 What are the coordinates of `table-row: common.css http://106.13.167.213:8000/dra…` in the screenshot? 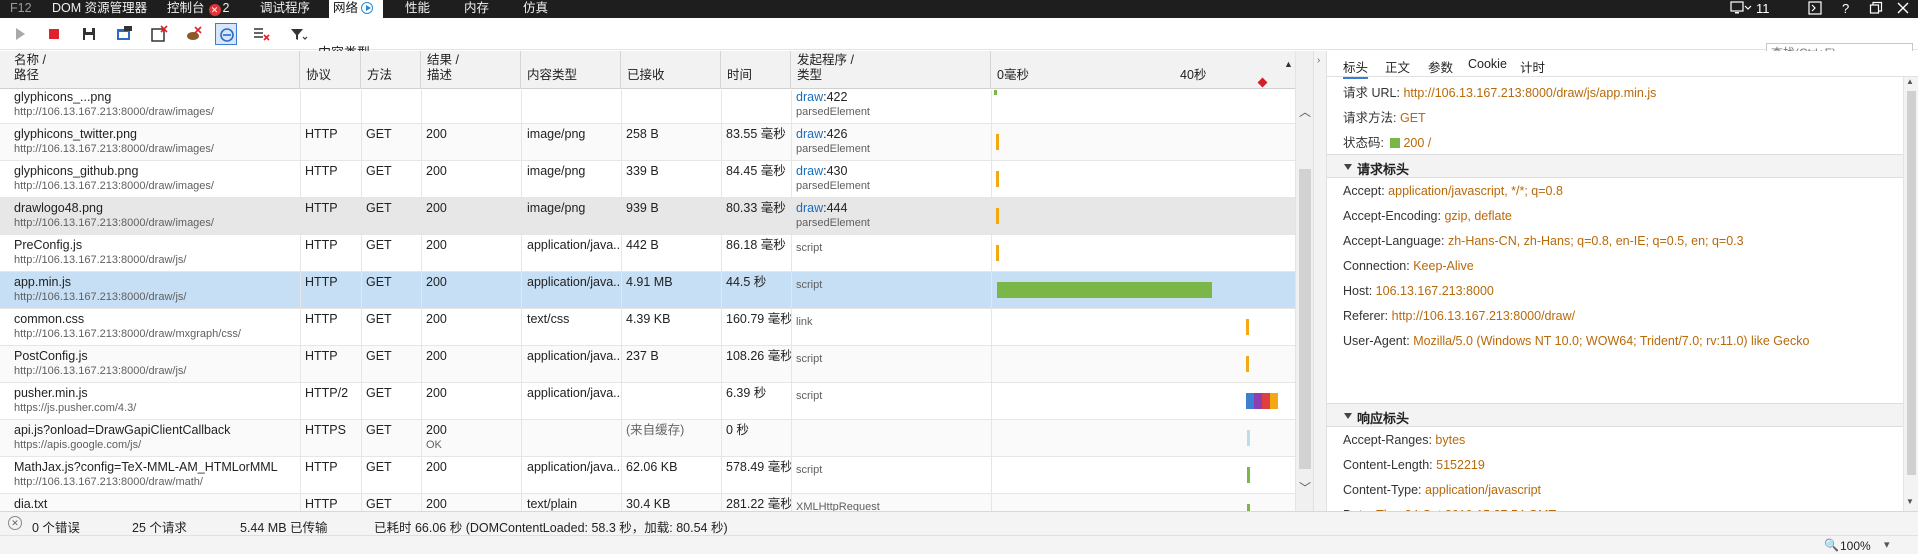 It's located at (647, 327).